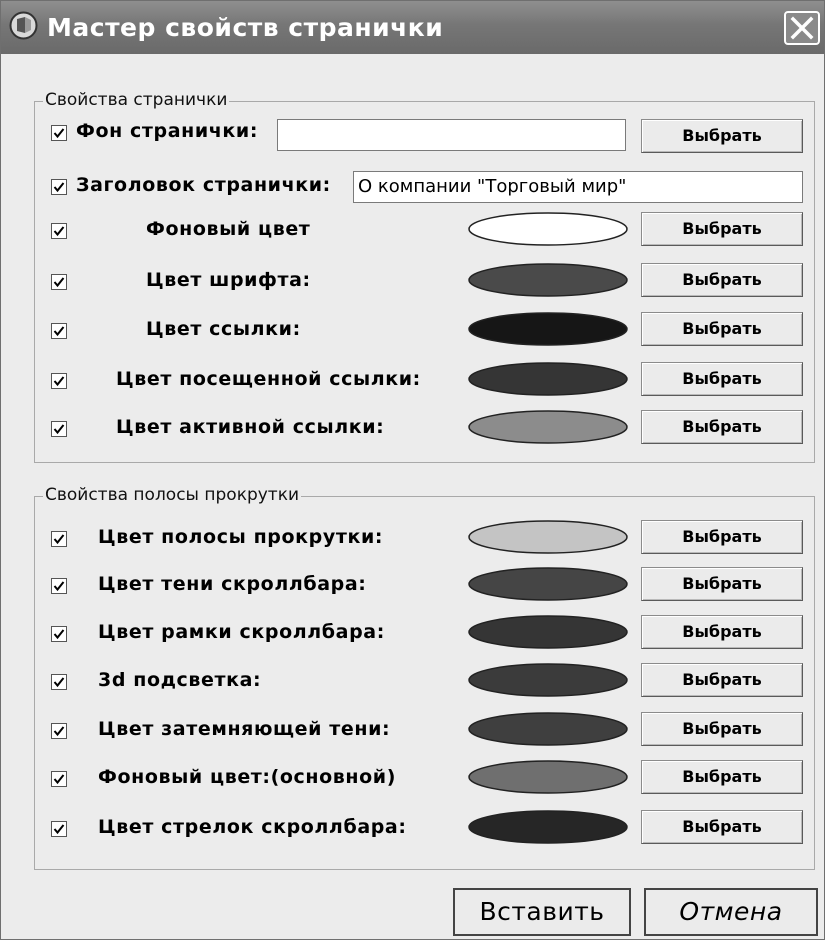 The height and width of the screenshot is (940, 825). What do you see at coordinates (412, 827) in the screenshot?
I see `scrollbar-color-row: Цвет стрелок скроллбара: Выбрать` at bounding box center [412, 827].